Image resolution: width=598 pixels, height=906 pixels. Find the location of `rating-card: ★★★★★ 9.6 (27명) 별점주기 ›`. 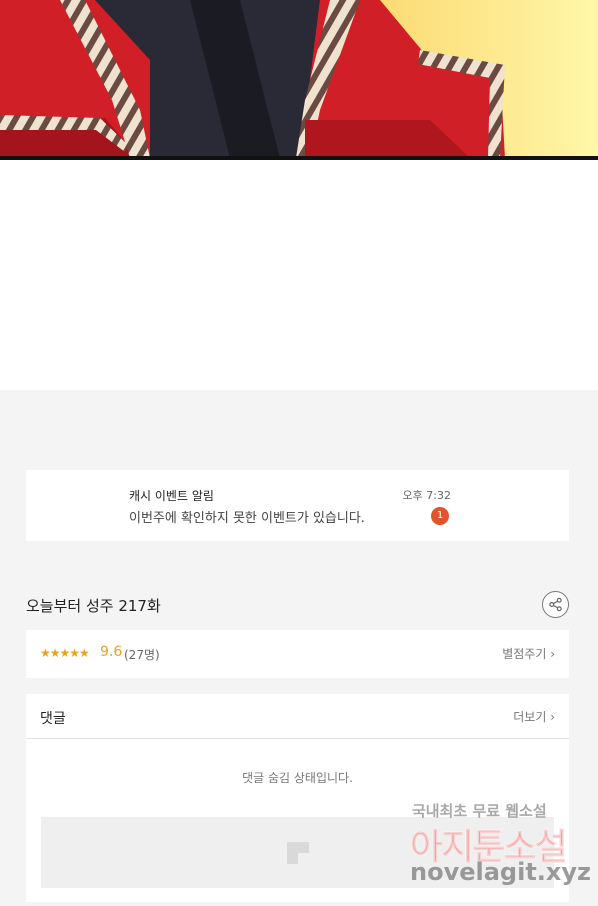

rating-card: ★★★★★ 9.6 (27명) 별점주기 › is located at coordinates (297, 654).